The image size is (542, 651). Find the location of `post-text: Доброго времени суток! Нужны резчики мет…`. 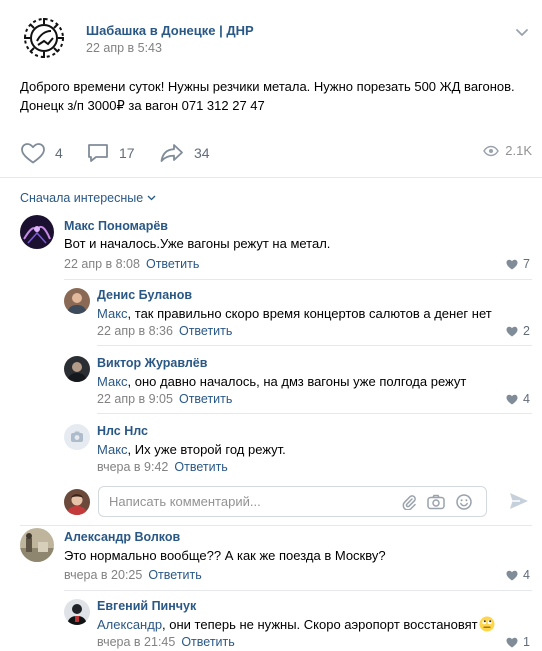

post-text: Доброго времени суток! Нужны резчики мет… is located at coordinates (277, 96).